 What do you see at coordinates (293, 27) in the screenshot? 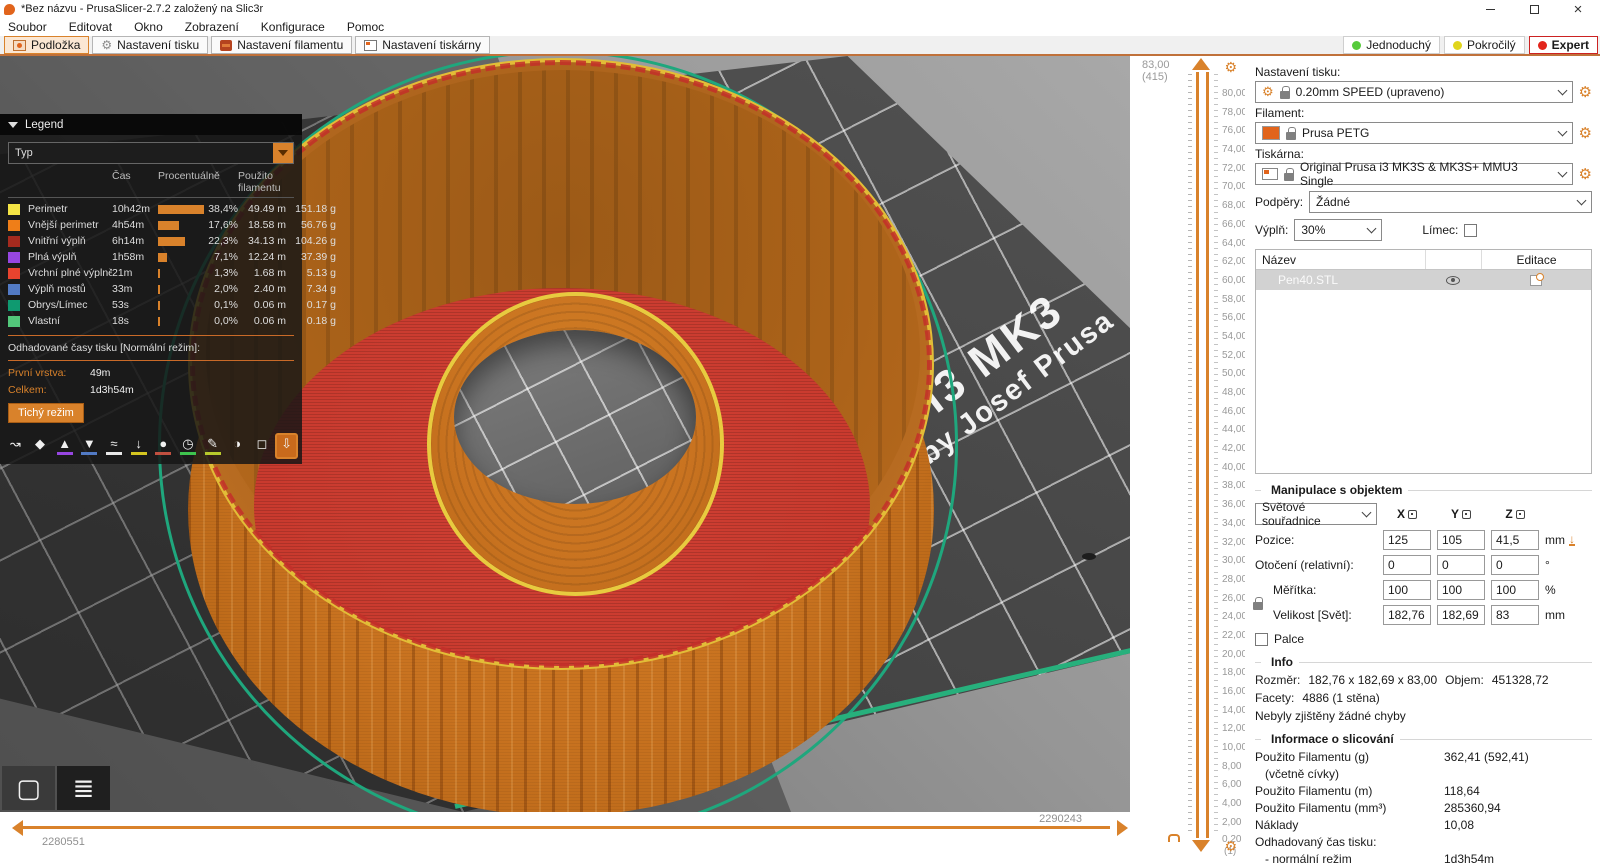
I see `menu-konfigurace: Konfigurace` at bounding box center [293, 27].